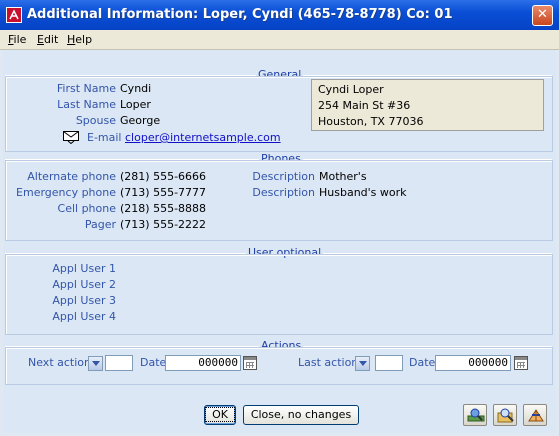 The image size is (559, 436). I want to click on description-2-label: Description, so click(283, 192).